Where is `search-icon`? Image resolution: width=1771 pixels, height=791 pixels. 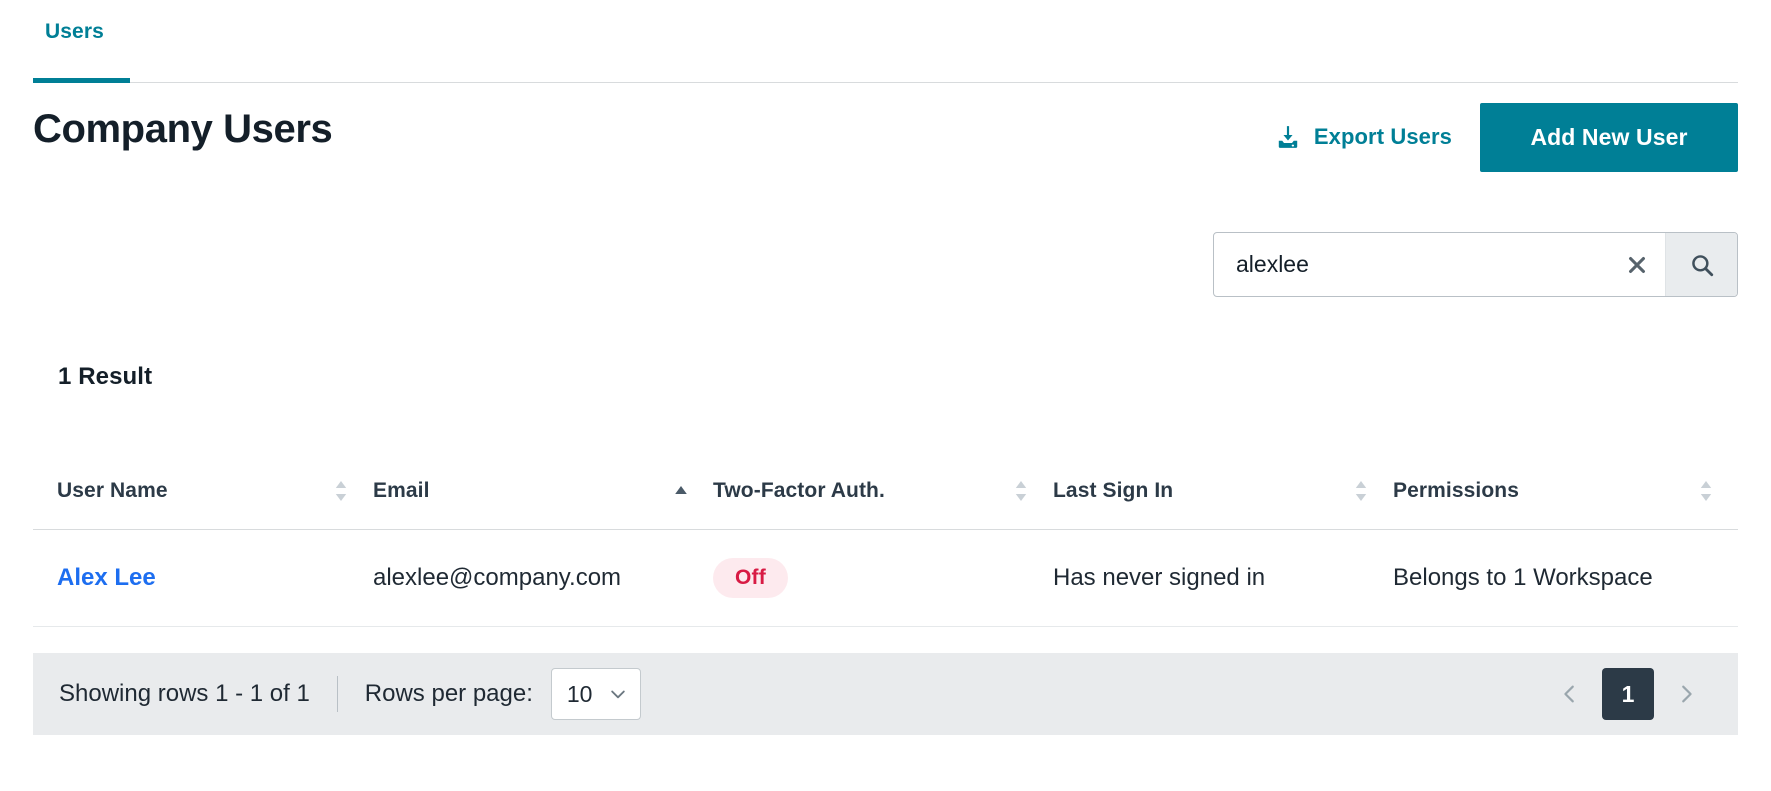 search-icon is located at coordinates (1702, 265).